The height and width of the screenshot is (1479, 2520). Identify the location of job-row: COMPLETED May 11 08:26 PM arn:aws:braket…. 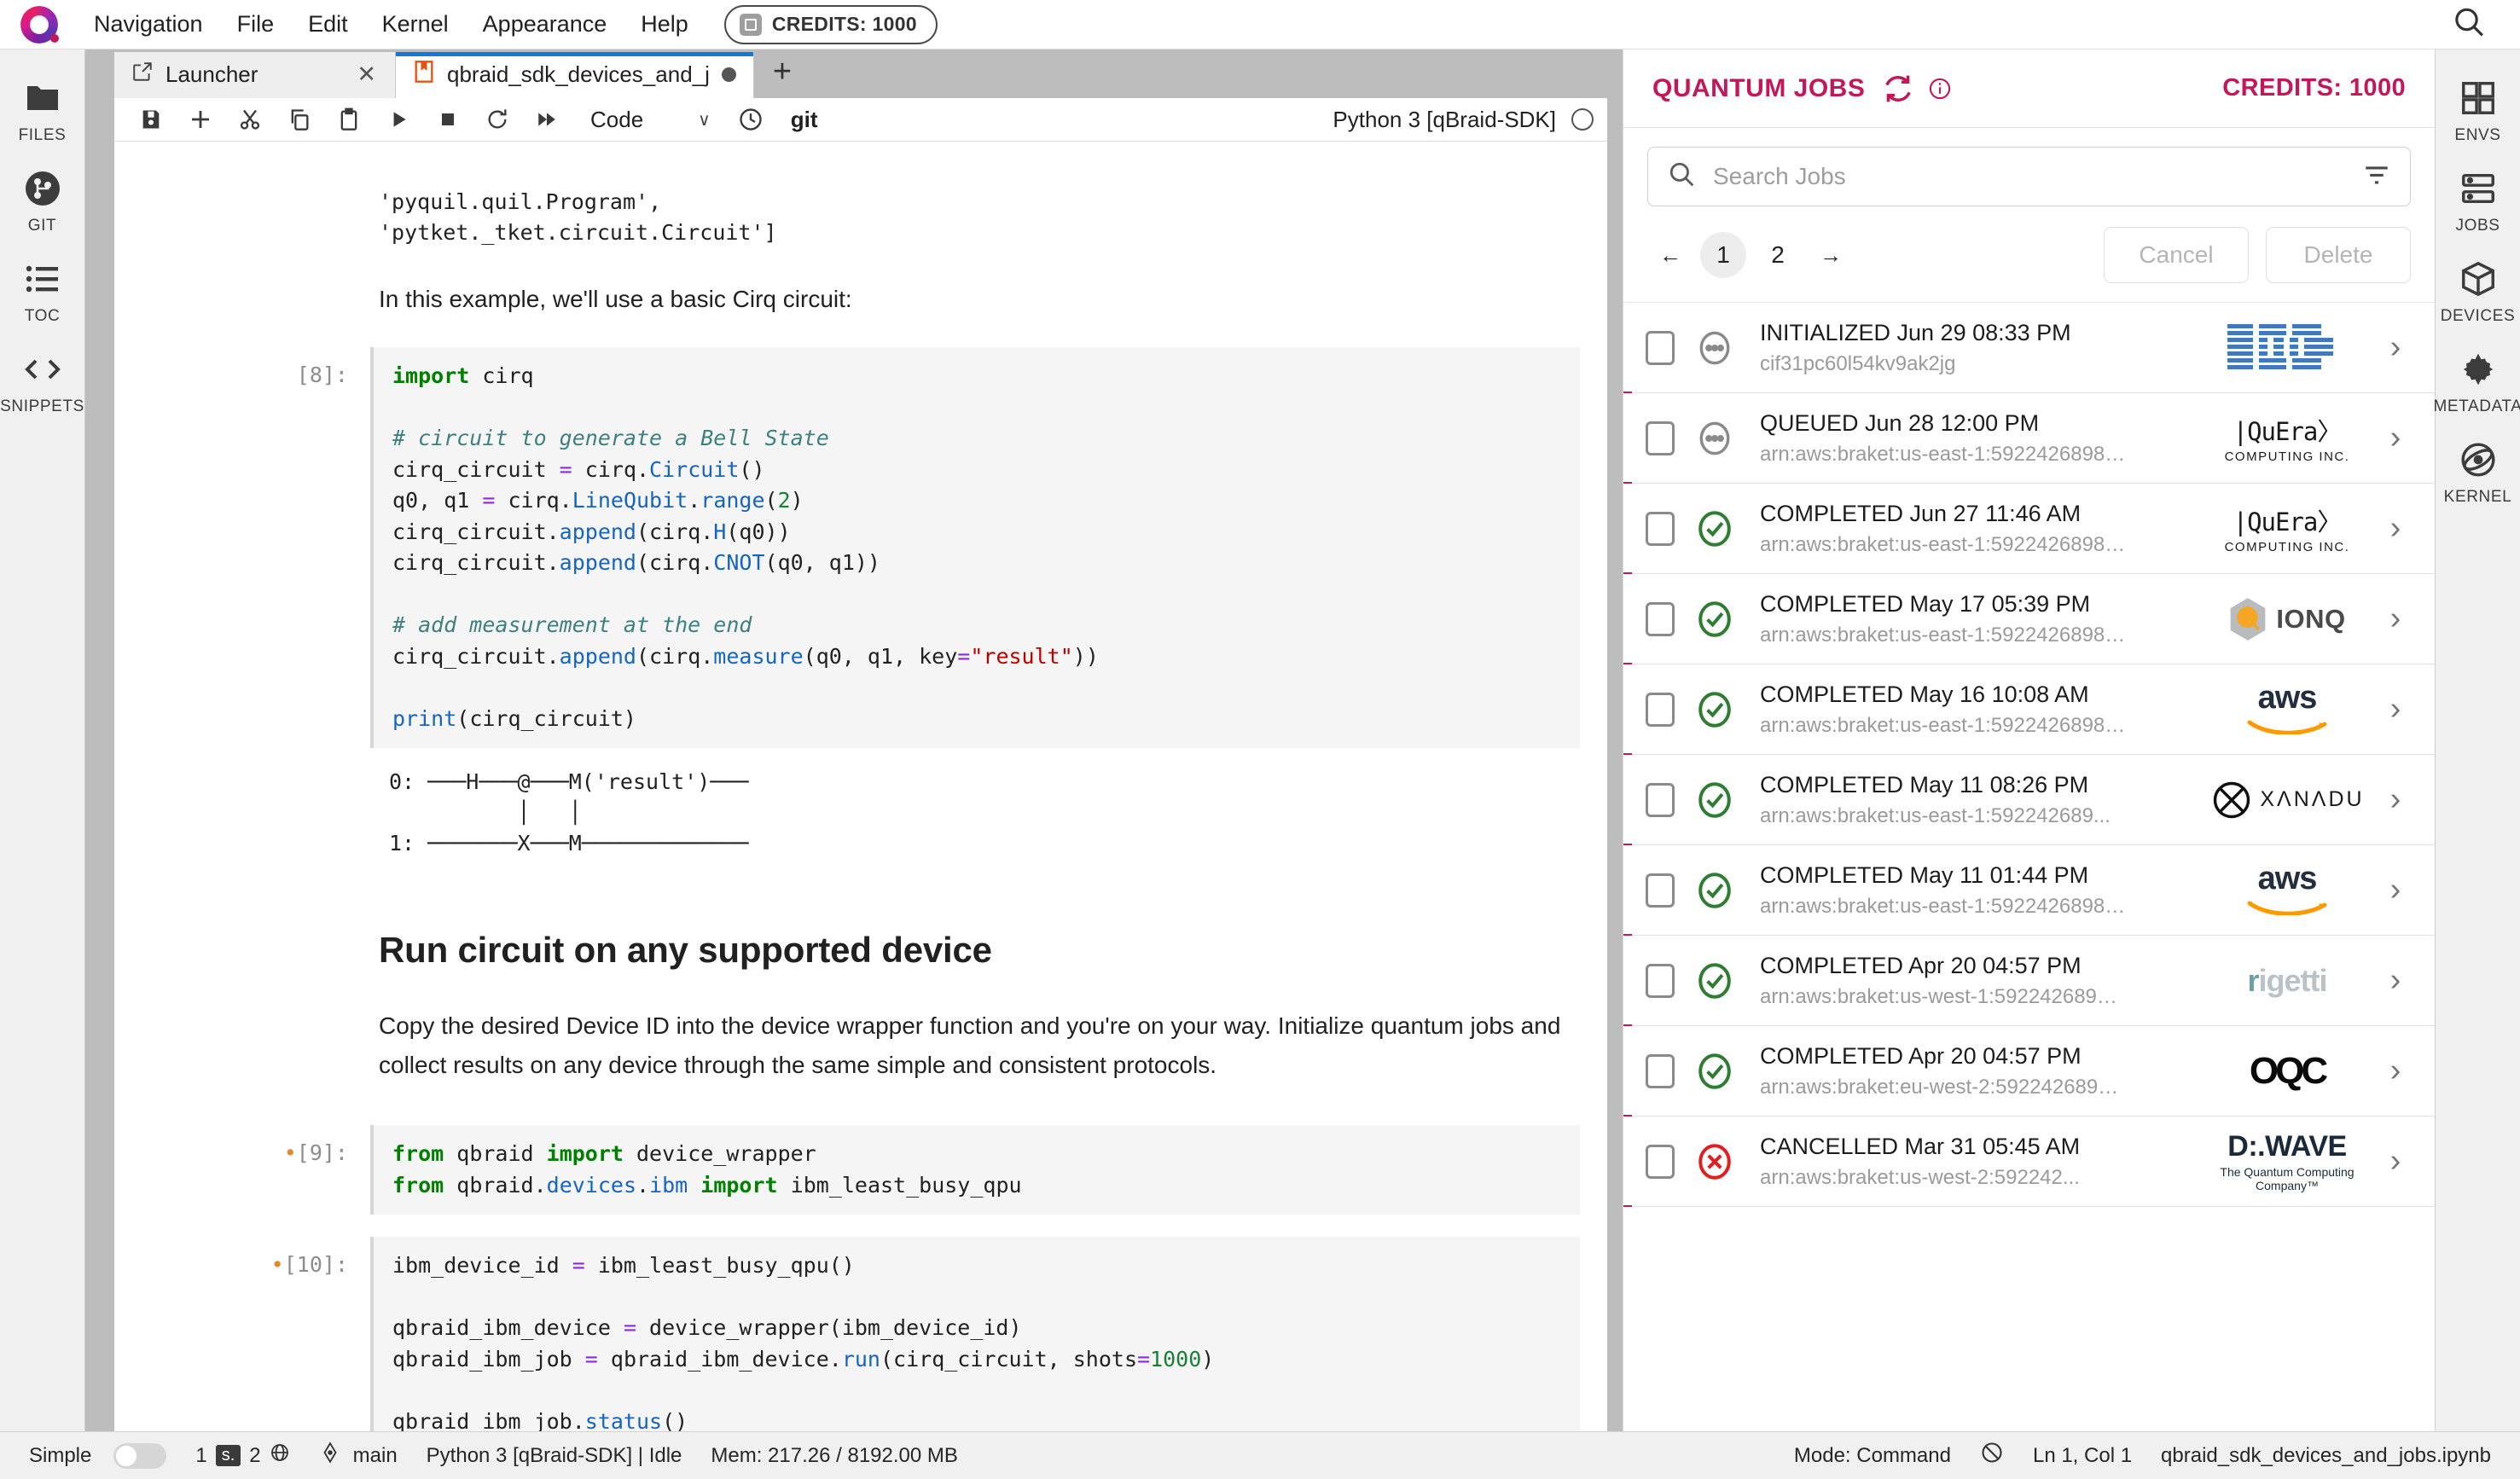
(2029, 800).